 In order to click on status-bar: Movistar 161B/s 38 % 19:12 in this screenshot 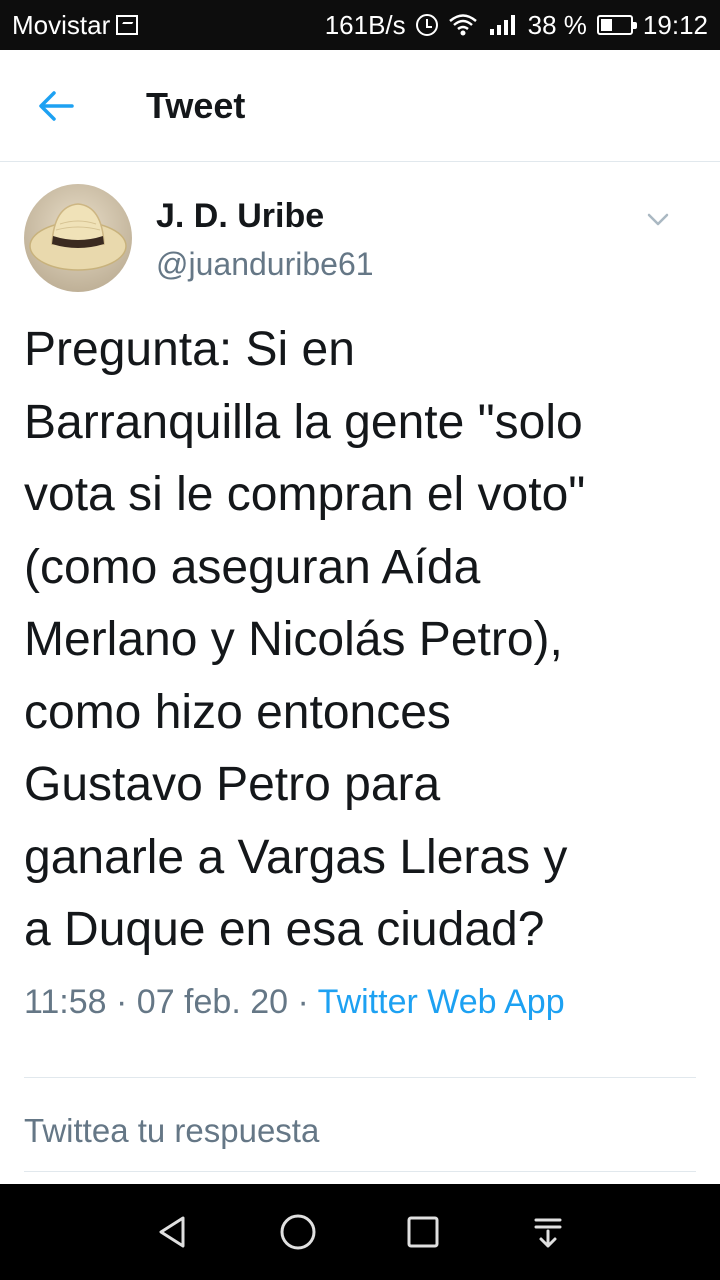, I will do `click(360, 25)`.